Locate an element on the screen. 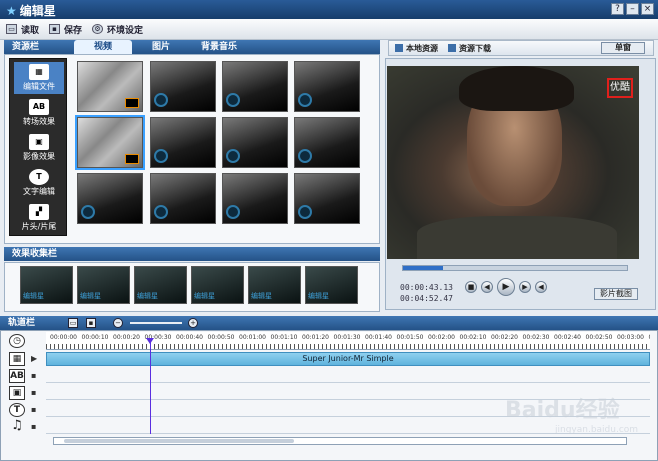 The width and height of the screenshot is (658, 461). ruler-tick-label: 00:01:00 is located at coordinates (252, 337).